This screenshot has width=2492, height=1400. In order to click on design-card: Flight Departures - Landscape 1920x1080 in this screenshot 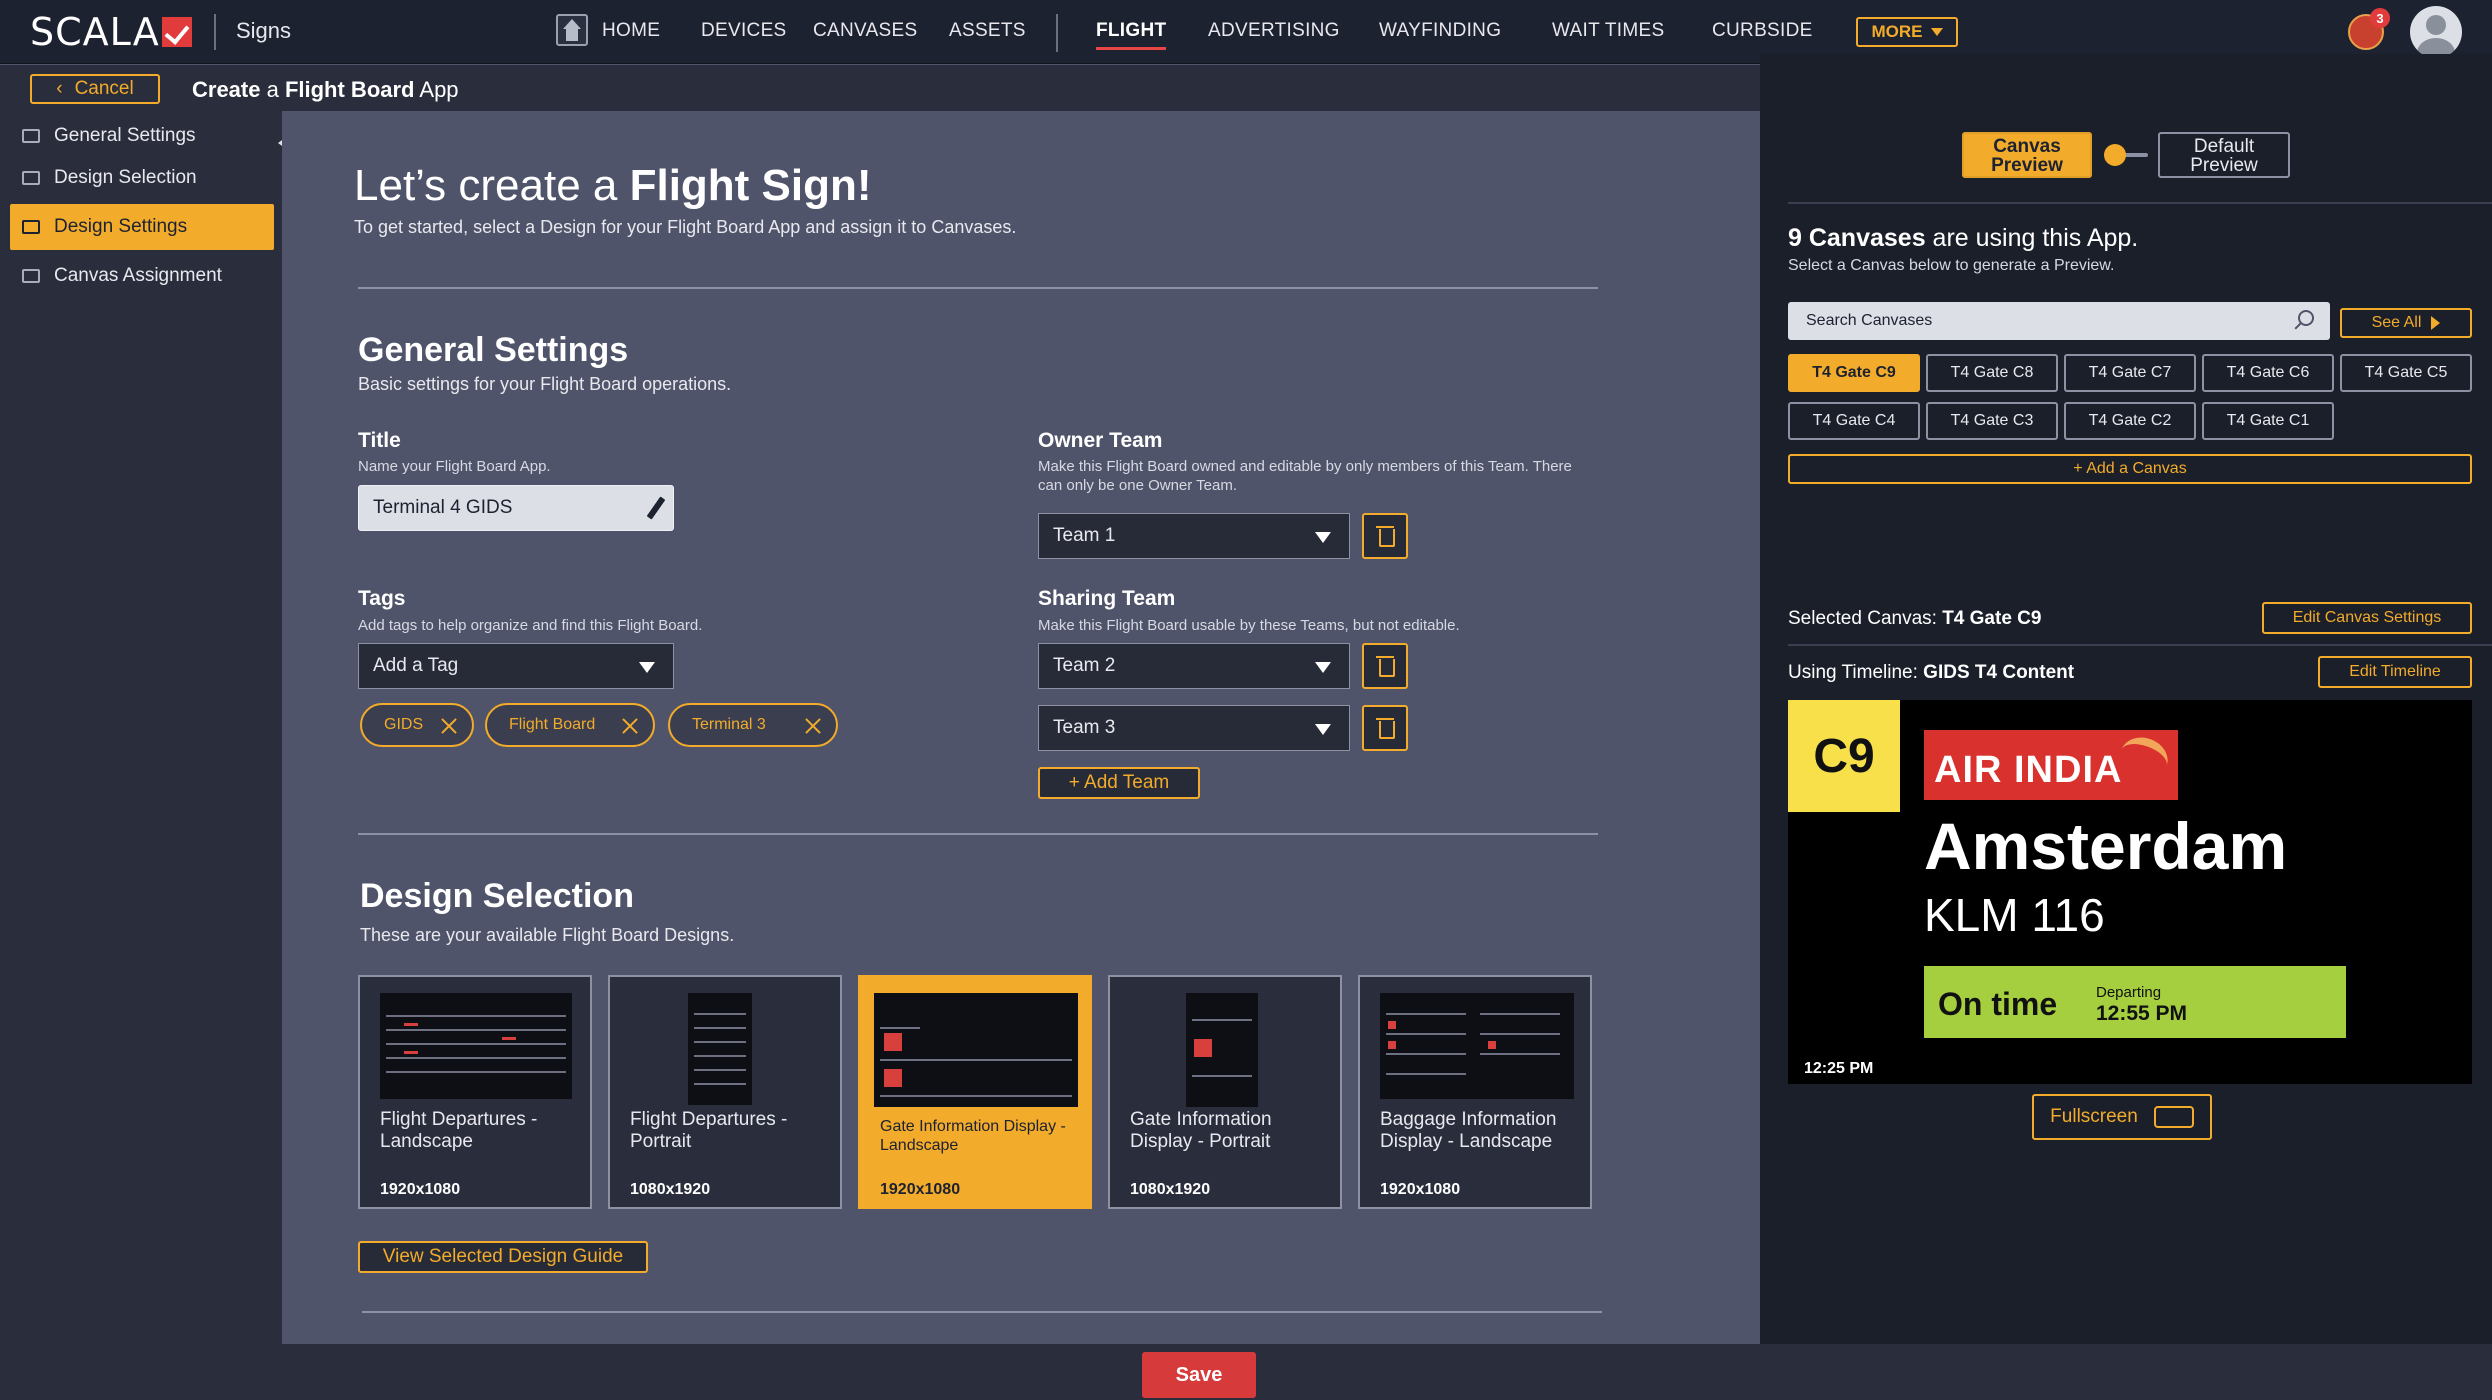, I will do `click(475, 1092)`.